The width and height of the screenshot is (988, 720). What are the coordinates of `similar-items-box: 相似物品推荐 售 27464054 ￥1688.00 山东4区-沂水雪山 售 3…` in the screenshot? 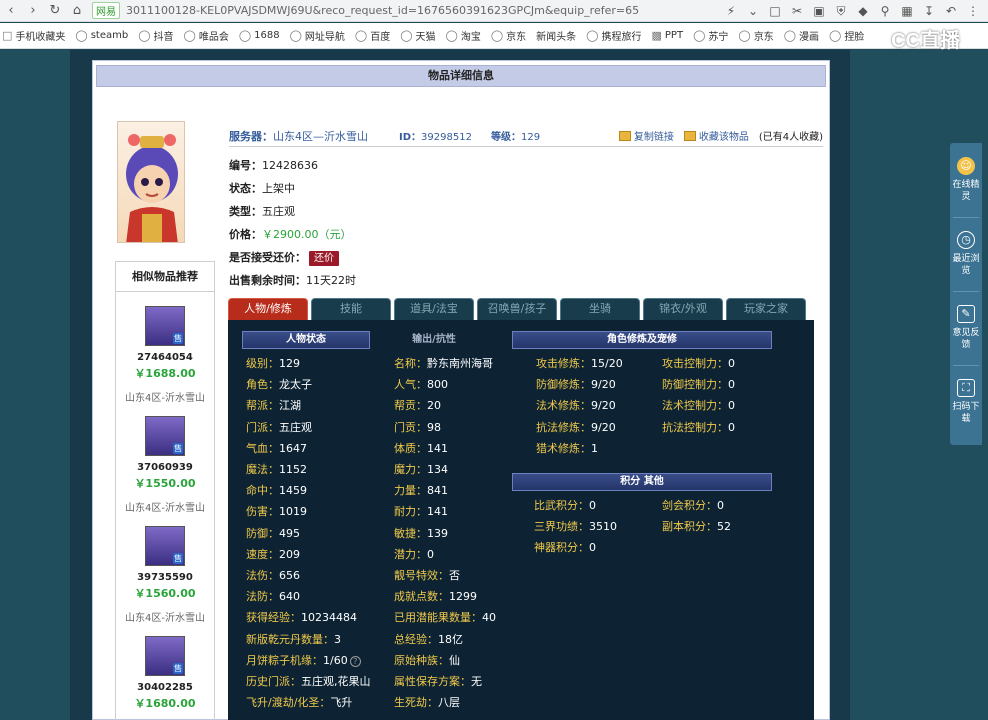 It's located at (165, 490).